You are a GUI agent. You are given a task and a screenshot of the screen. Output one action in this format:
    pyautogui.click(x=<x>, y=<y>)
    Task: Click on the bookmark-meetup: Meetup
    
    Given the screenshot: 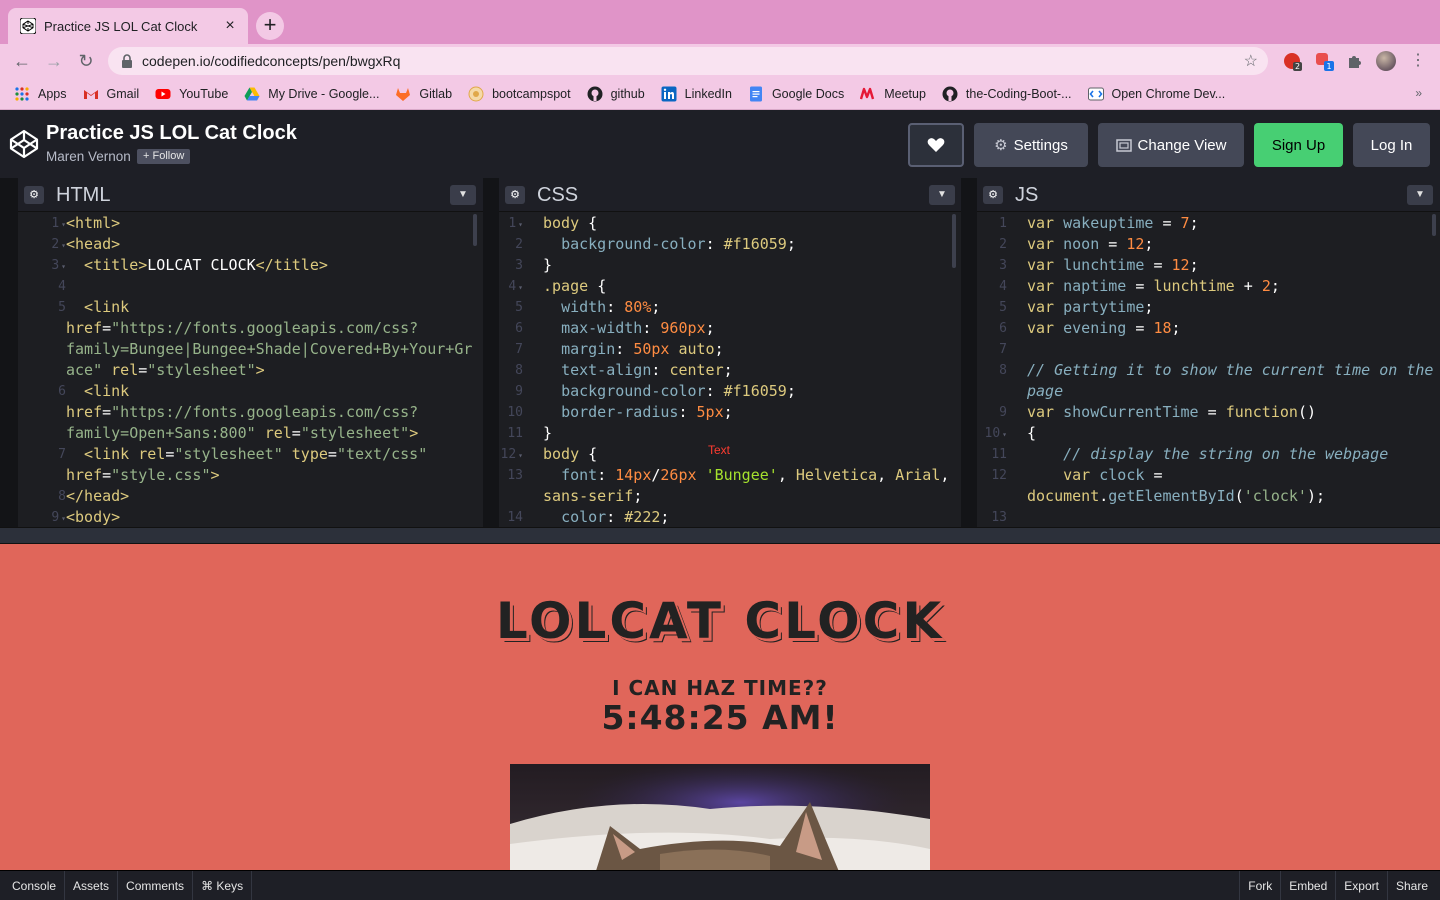 What is the action you would take?
    pyautogui.click(x=893, y=94)
    